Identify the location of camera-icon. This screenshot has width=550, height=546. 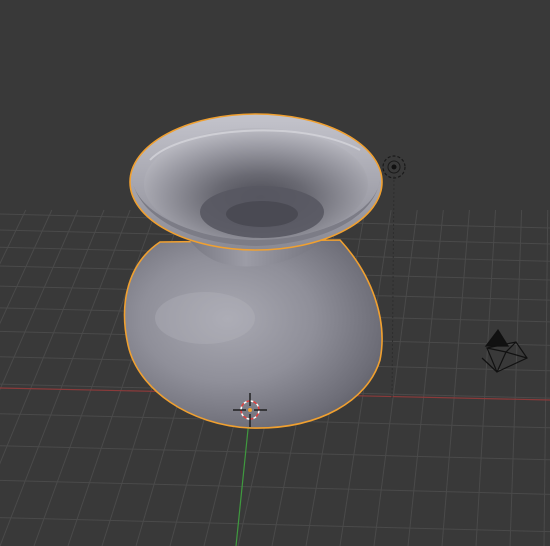
(504, 350).